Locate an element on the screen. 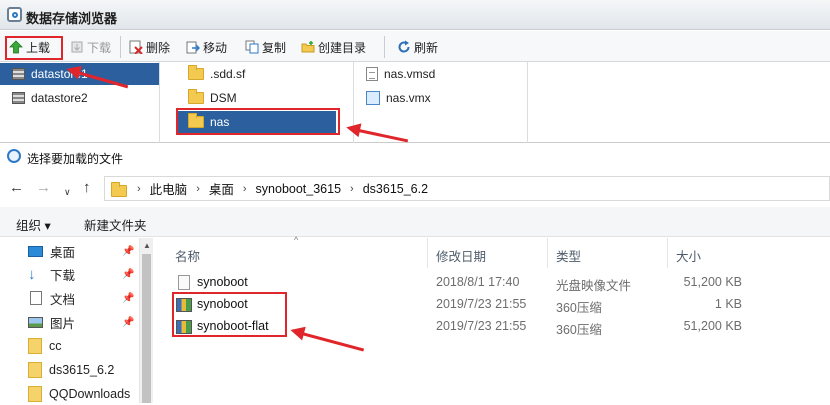 The image size is (830, 405). breadcrumb-desktop: 桌面 is located at coordinates (221, 188).